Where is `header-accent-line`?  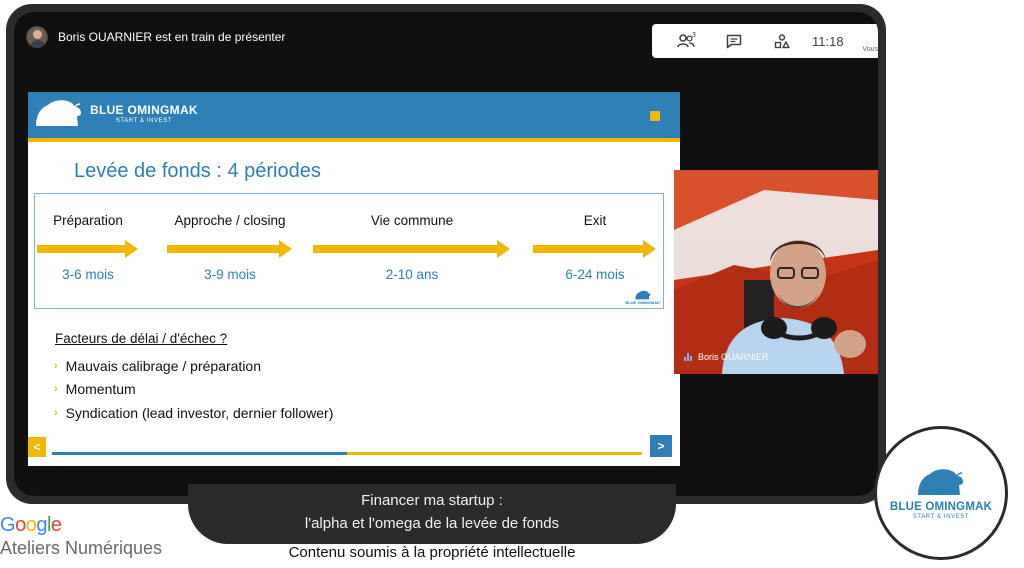
header-accent-line is located at coordinates (354, 140).